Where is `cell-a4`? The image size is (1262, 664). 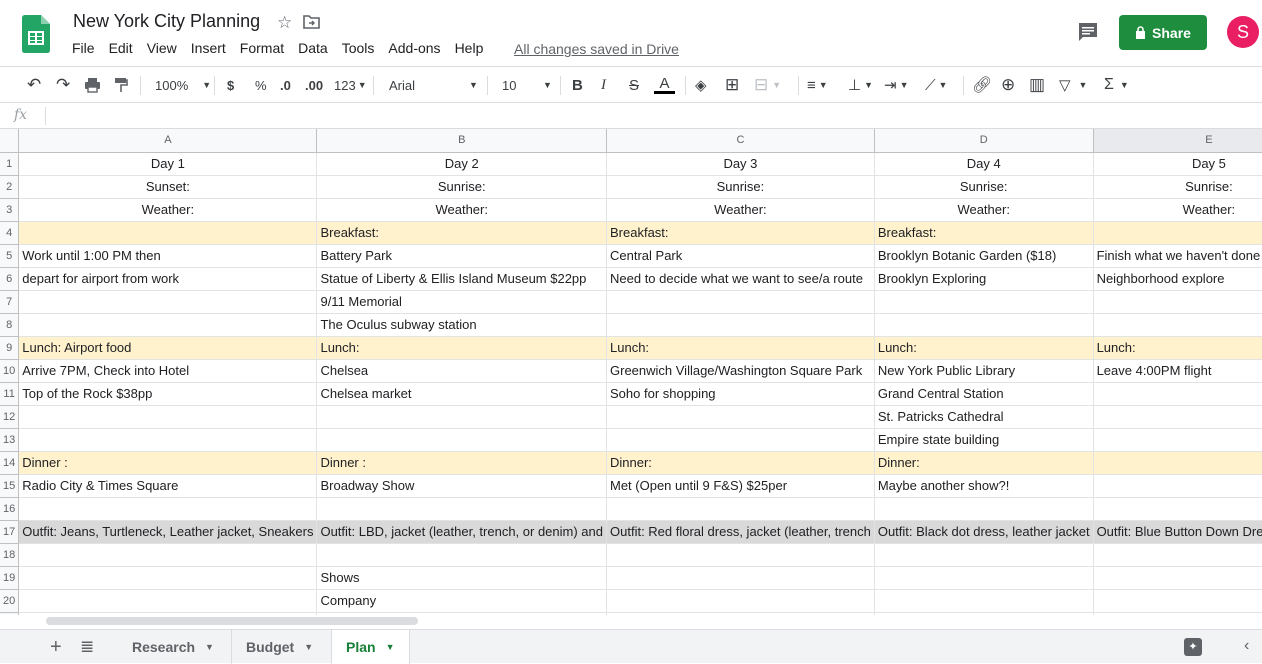
cell-a4 is located at coordinates (168, 233).